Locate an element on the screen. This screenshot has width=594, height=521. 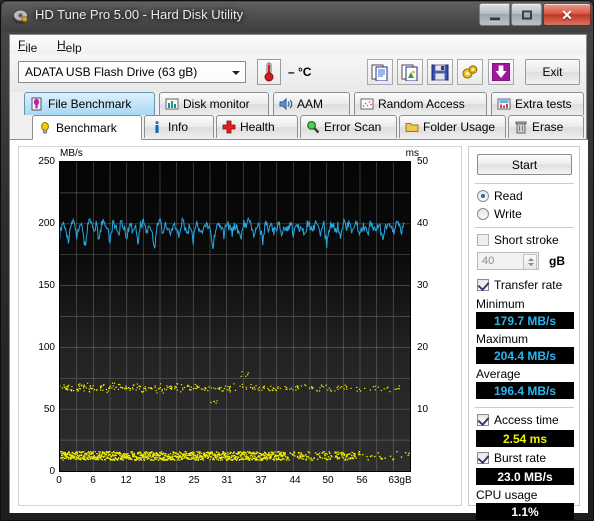
folder-icon is located at coordinates (412, 127).